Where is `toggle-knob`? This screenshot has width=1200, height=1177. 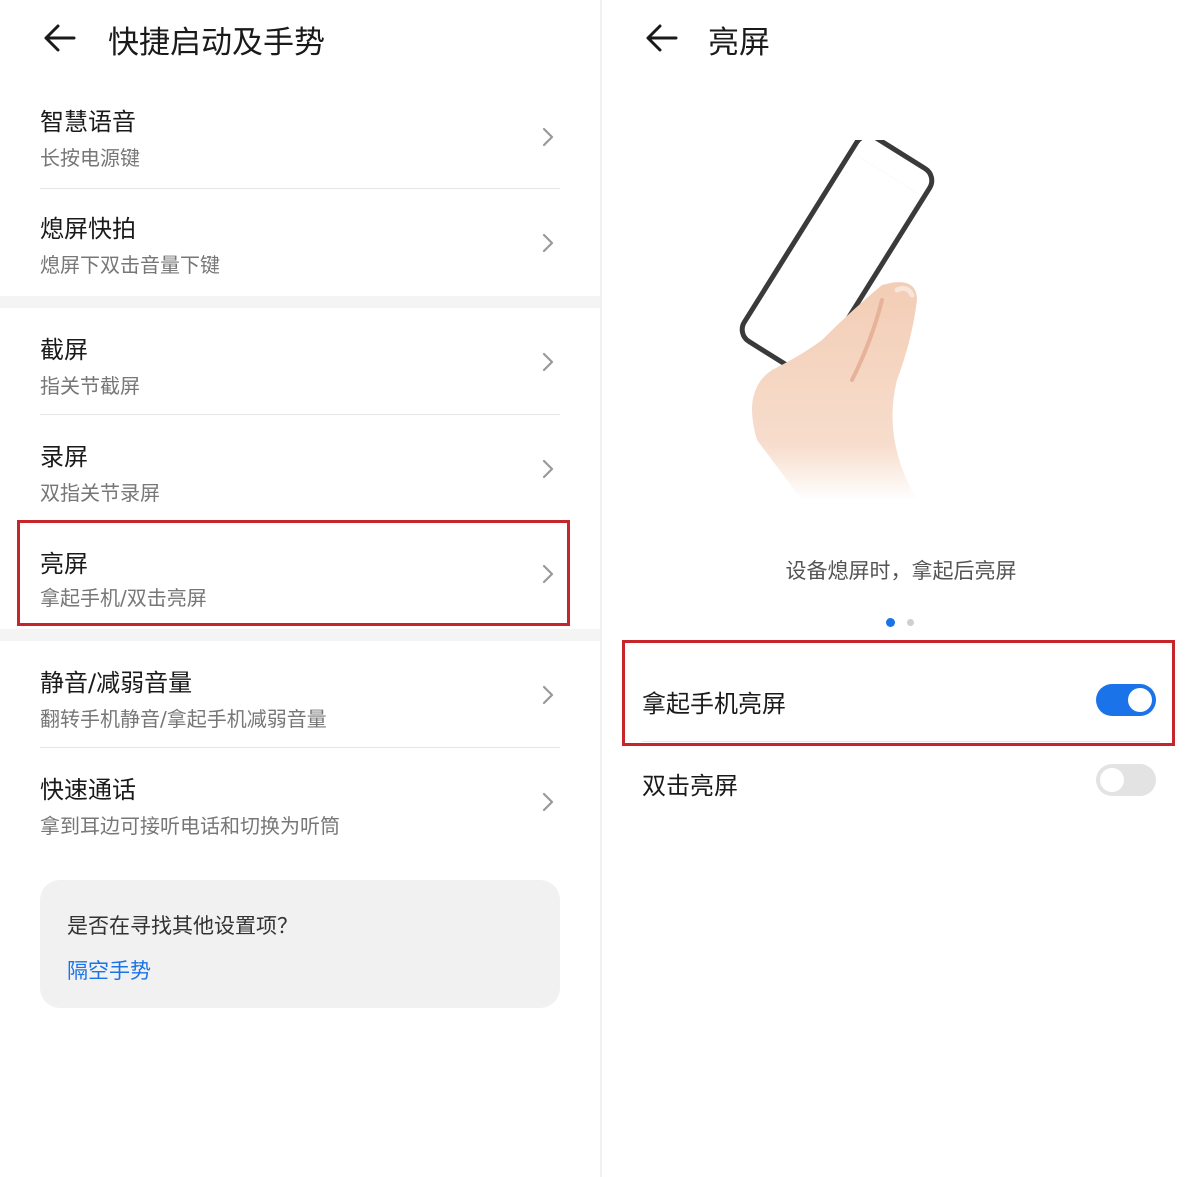
toggle-knob is located at coordinates (1112, 780).